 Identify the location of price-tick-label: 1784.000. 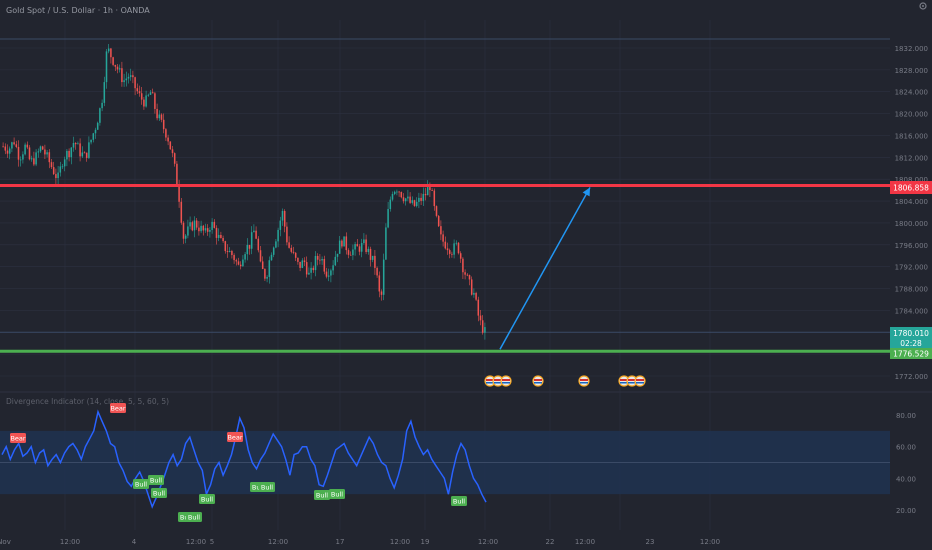
(911, 311).